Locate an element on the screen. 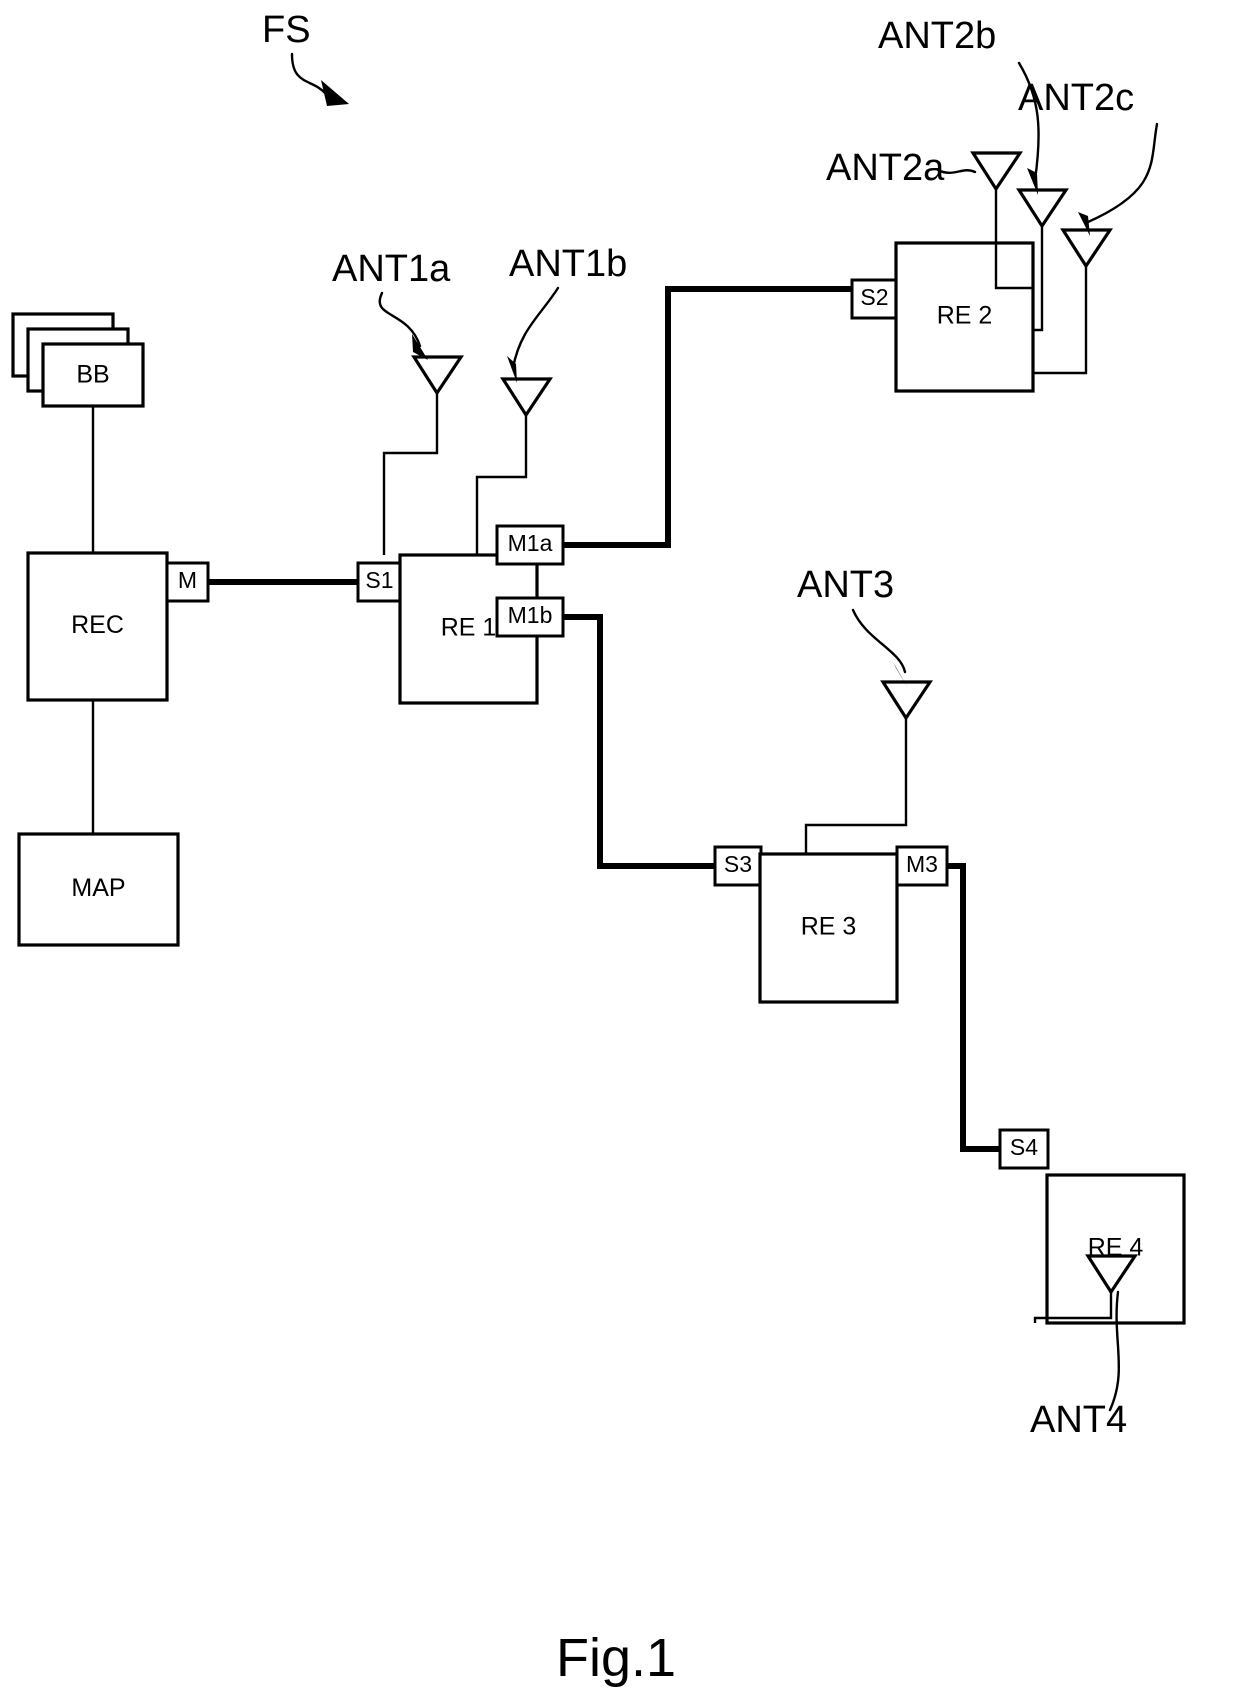 The image size is (1240, 1702). ant1b-lead-line is located at coordinates (535, 328).